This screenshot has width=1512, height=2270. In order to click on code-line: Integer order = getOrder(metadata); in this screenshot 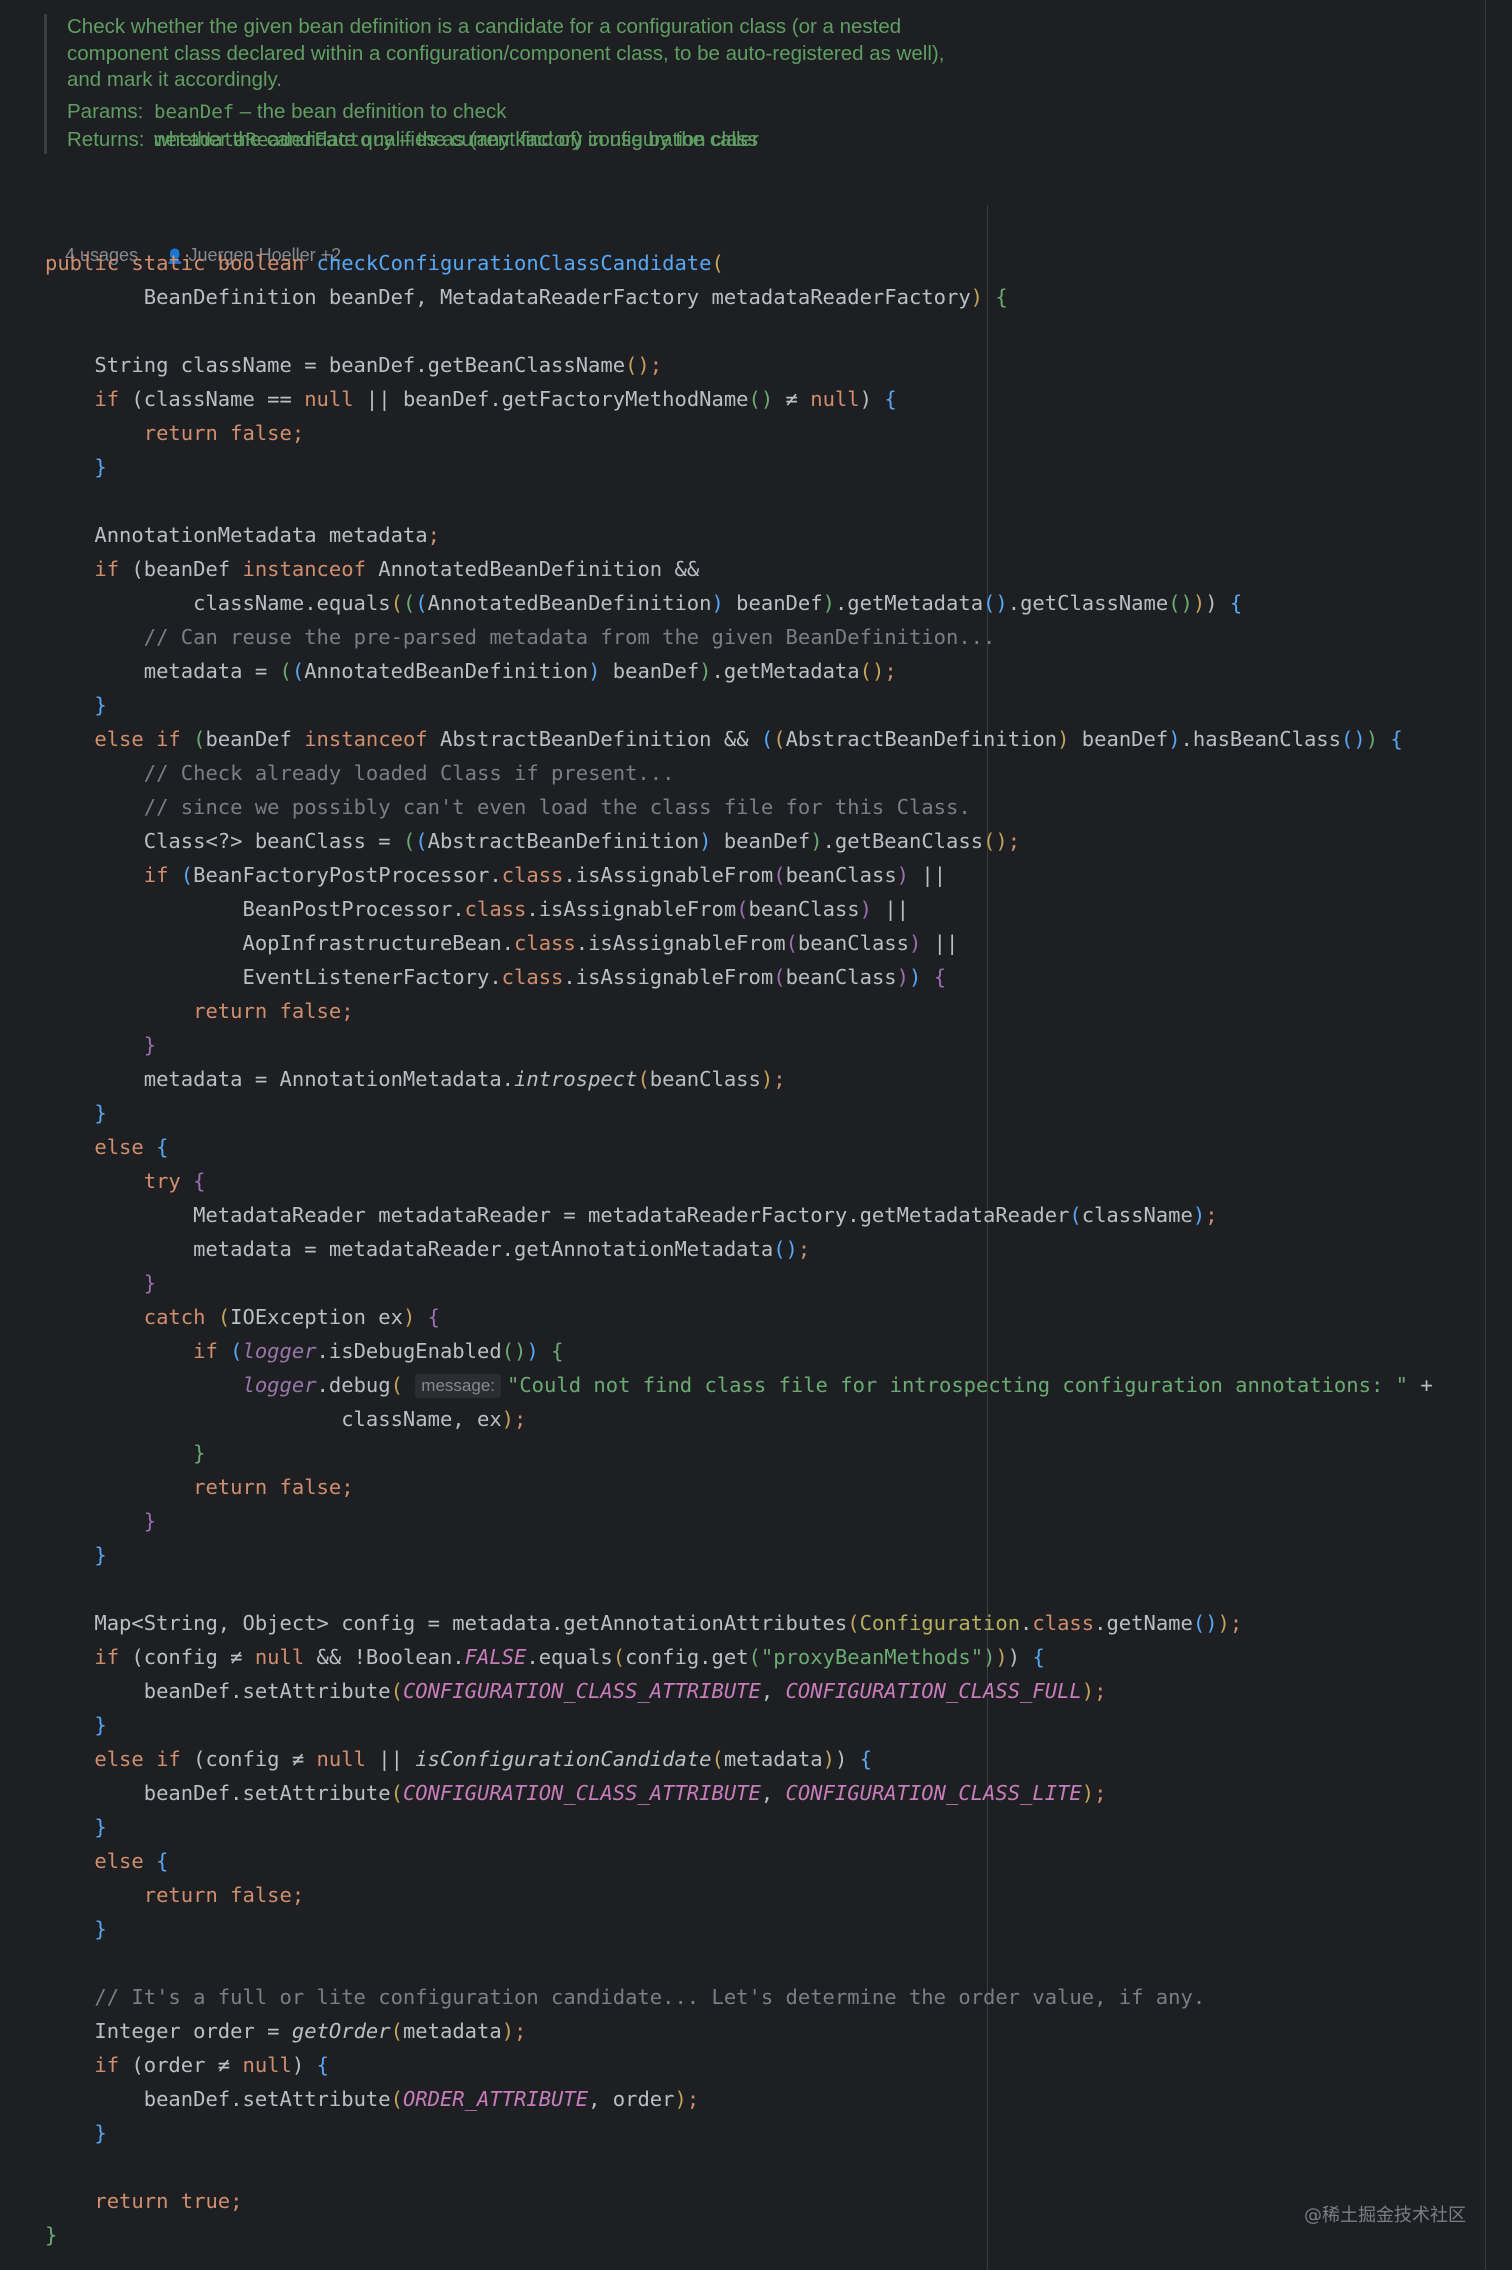, I will do `click(310, 2031)`.